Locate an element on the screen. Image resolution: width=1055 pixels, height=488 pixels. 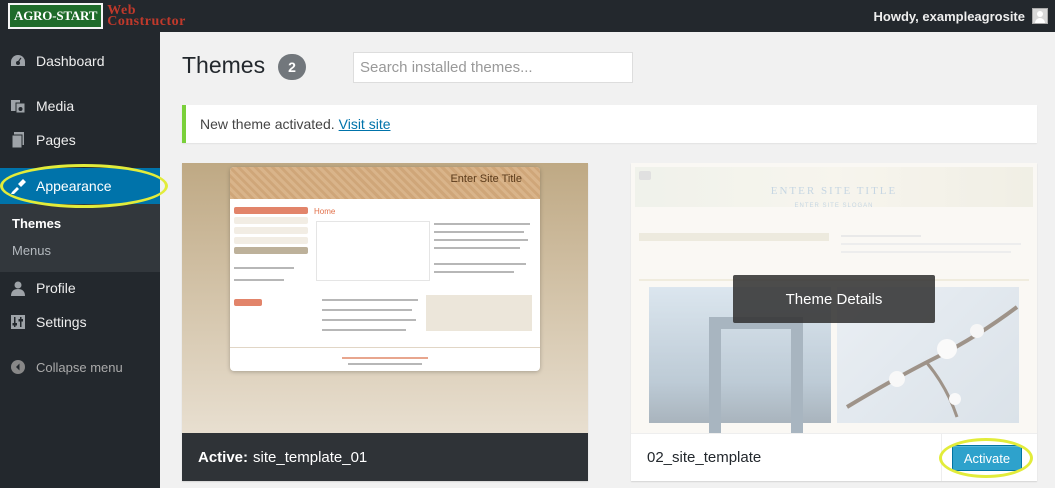
theme-details-button: Theme Details is located at coordinates (834, 299).